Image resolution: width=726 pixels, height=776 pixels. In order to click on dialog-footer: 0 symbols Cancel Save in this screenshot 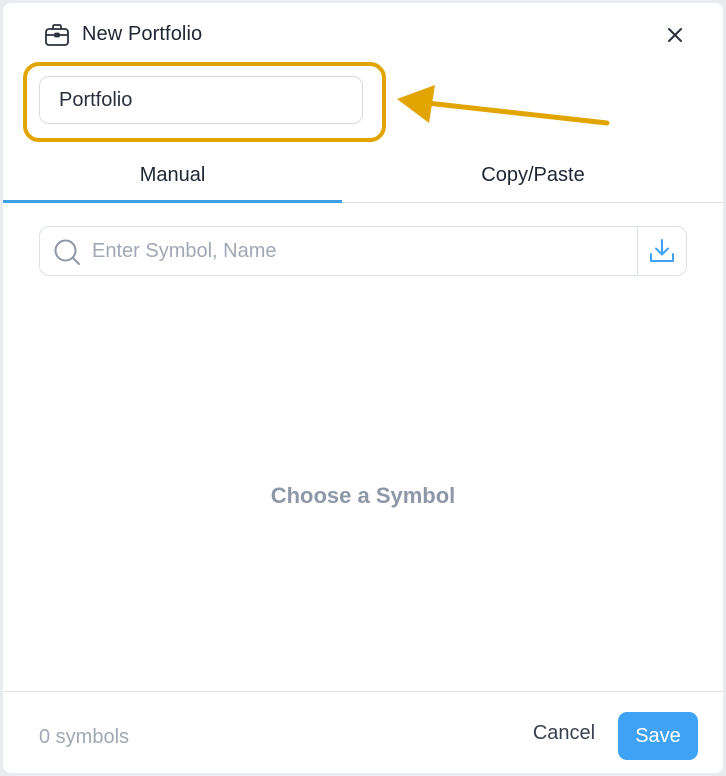, I will do `click(363, 732)`.